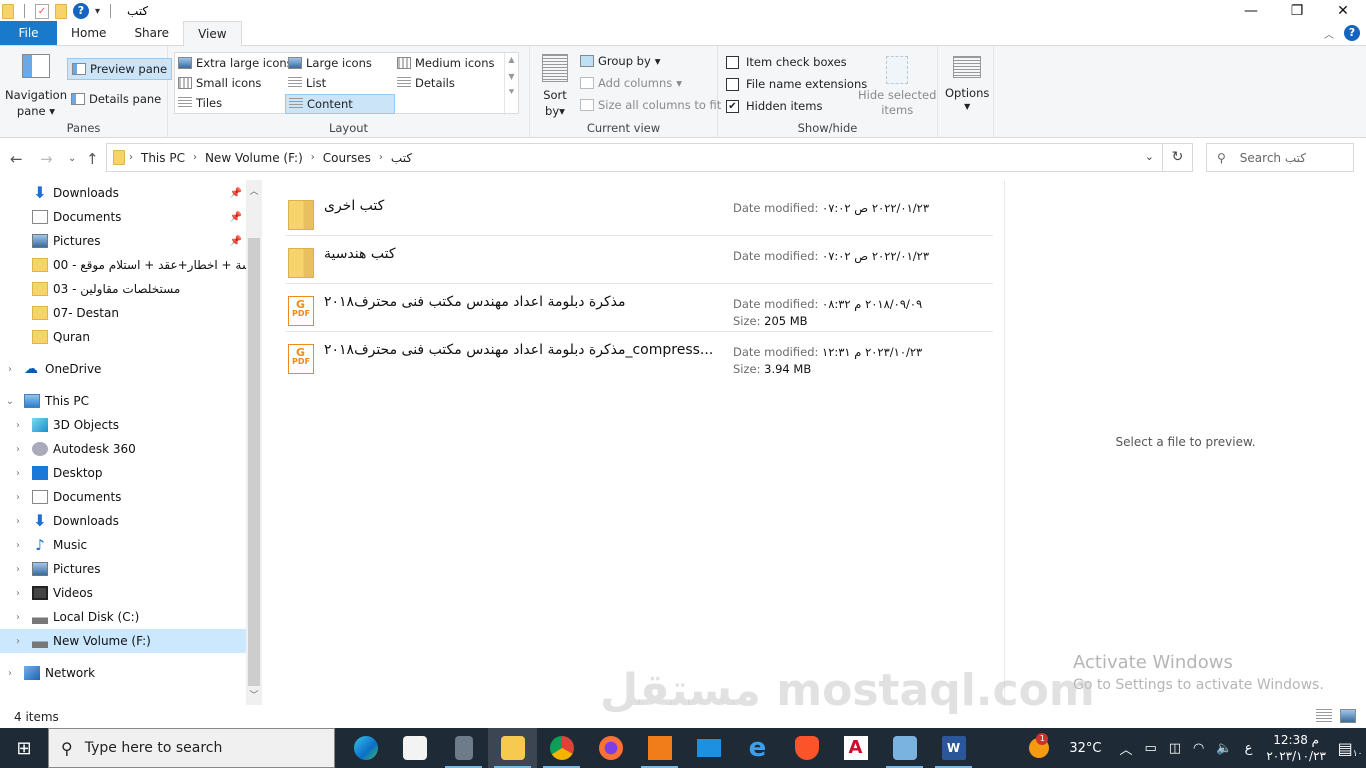  Describe the element at coordinates (1296, 748) in the screenshot. I see `clock: 12:38 م ٢٠٢٣/١٠/٢٣` at that location.